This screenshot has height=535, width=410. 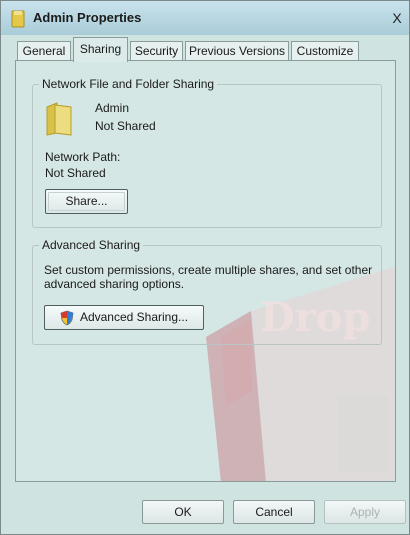 What do you see at coordinates (114, 284) in the screenshot?
I see `advanced-sharing-description-2: advanced sharing options.` at bounding box center [114, 284].